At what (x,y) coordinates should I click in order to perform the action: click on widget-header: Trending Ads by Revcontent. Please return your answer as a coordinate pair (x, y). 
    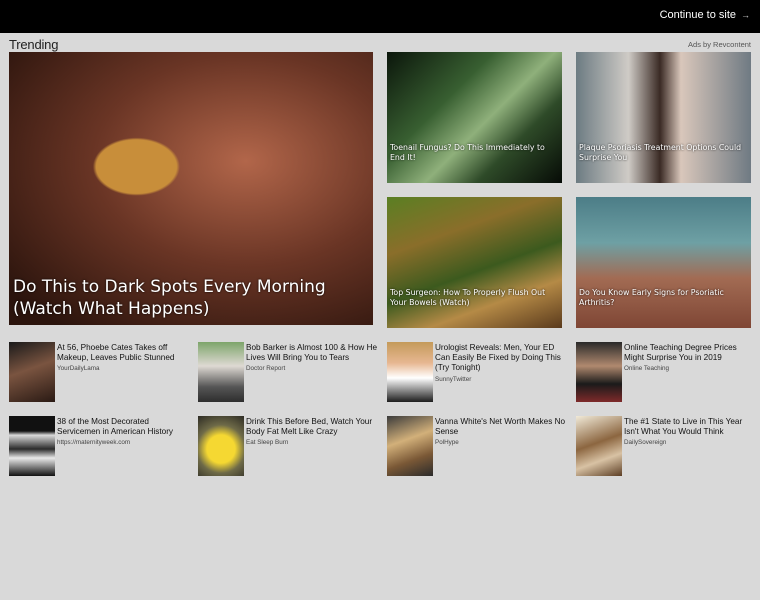
    Looking at the image, I should click on (380, 44).